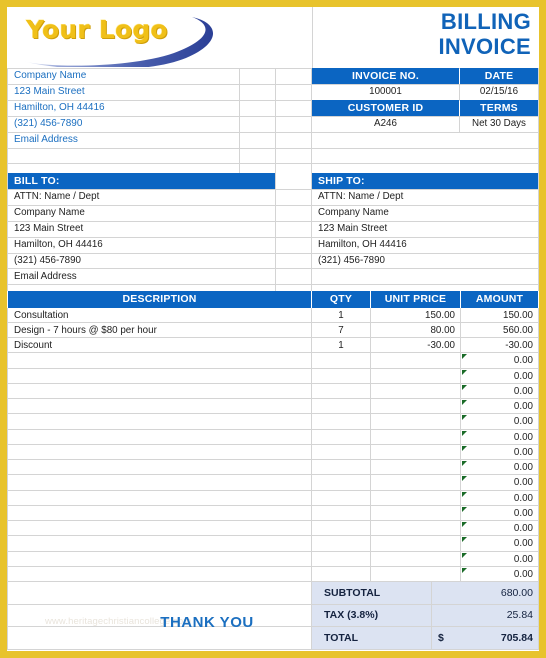 The width and height of the screenshot is (546, 658). What do you see at coordinates (141, 276) in the screenshot?
I see `bill-to-line: Email Address` at bounding box center [141, 276].